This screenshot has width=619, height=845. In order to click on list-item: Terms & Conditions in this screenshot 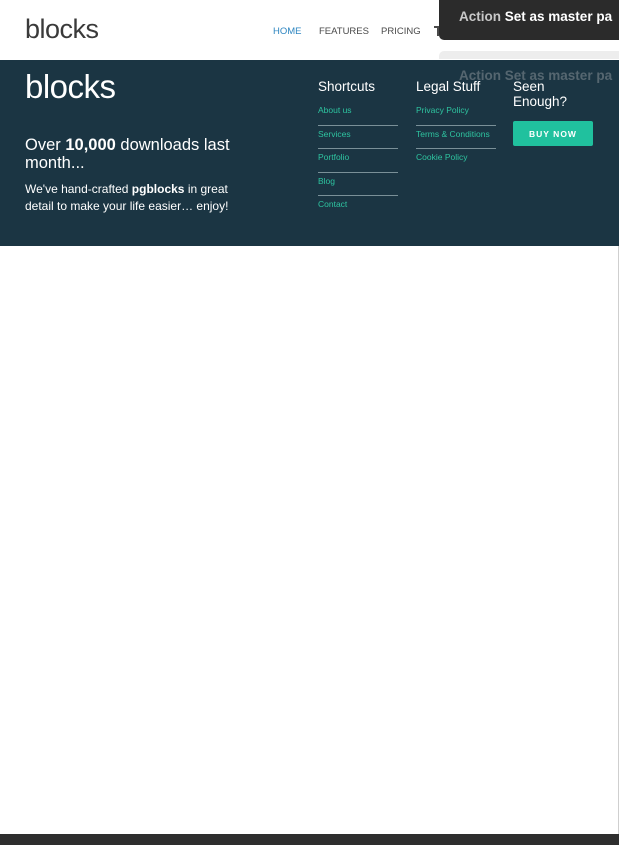, I will do `click(456, 137)`.